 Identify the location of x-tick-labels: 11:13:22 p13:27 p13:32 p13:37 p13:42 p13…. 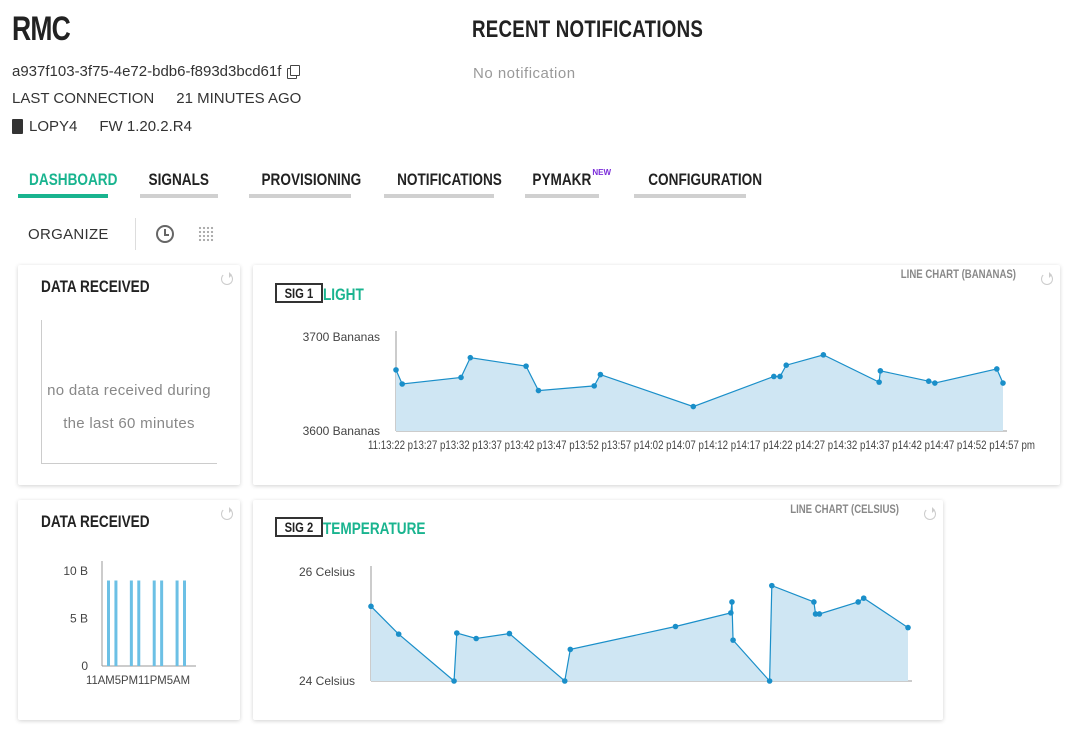
(701, 445).